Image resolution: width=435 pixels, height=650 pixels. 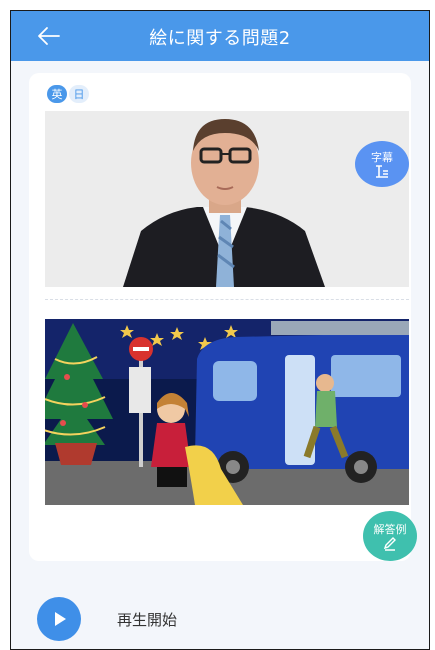 I want to click on play-start-label: 再生開始, so click(x=147, y=619).